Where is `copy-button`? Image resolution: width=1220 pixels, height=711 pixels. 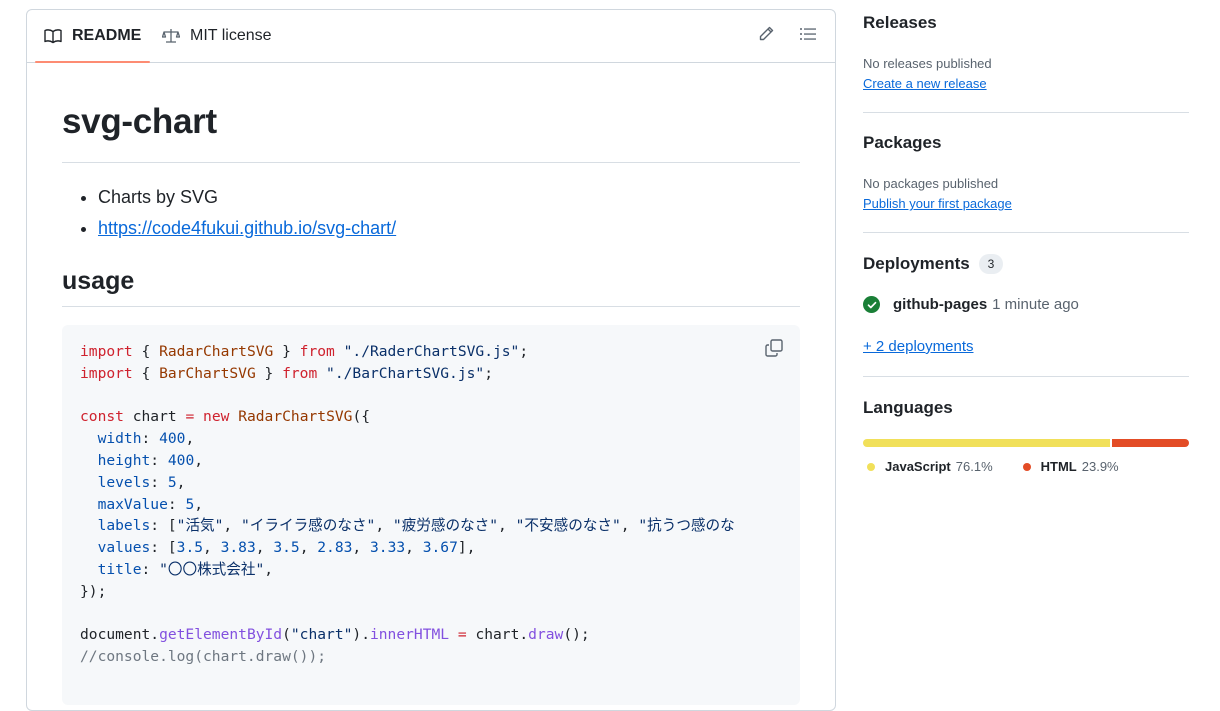
copy-button is located at coordinates (774, 350).